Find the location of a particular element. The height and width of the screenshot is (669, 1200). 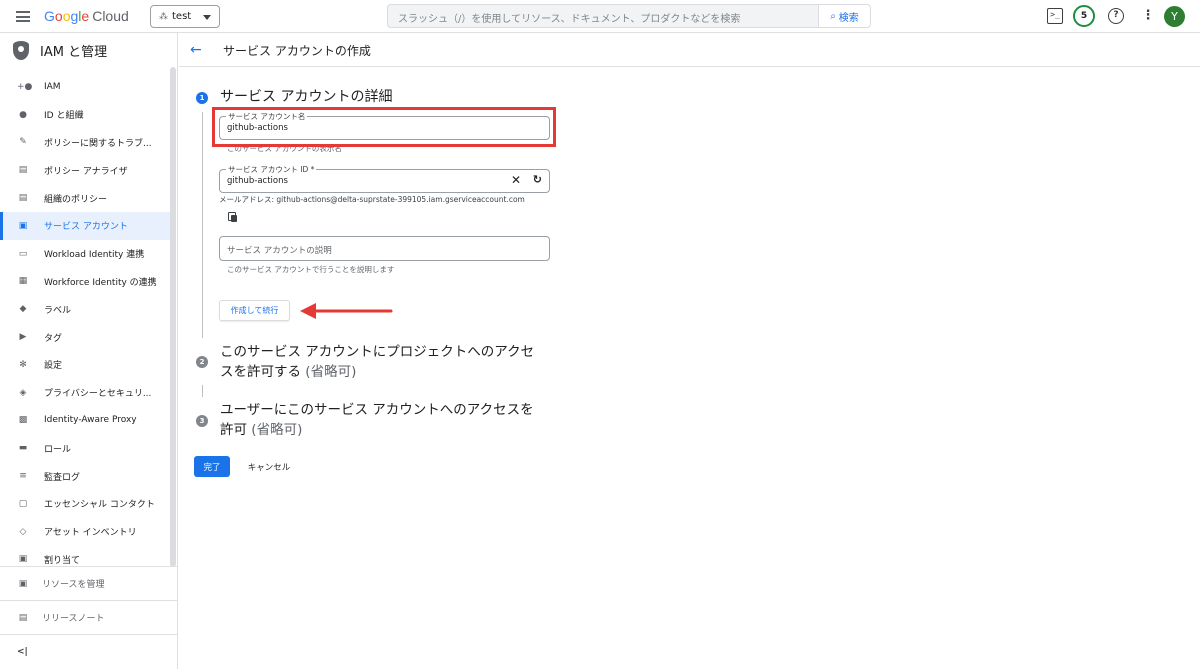

sidebar-item-iap: ▩ Identity-Aware Proxy is located at coordinates (85, 421).